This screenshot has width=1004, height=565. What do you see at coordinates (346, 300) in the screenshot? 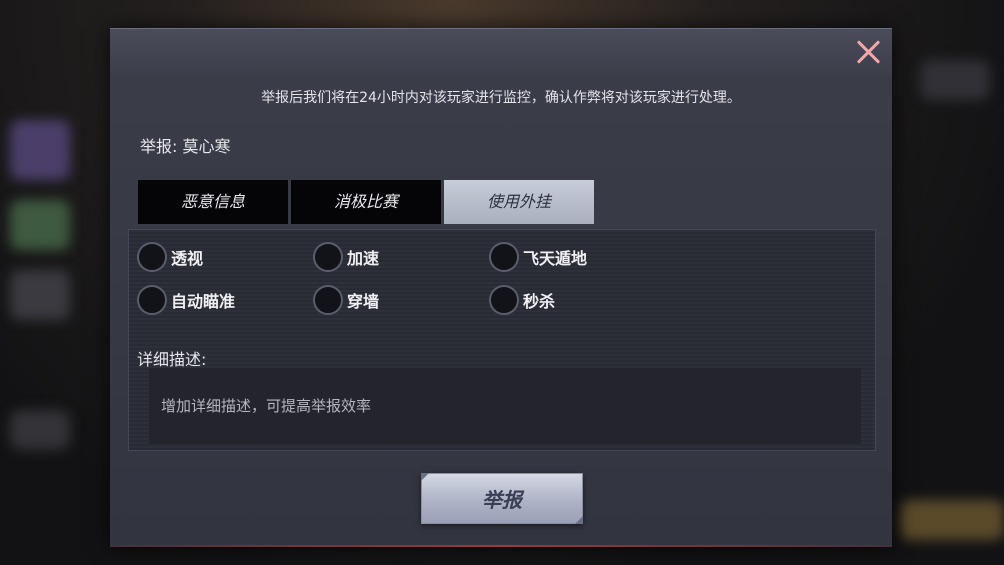
I see `option-noclip: 穿墙` at bounding box center [346, 300].